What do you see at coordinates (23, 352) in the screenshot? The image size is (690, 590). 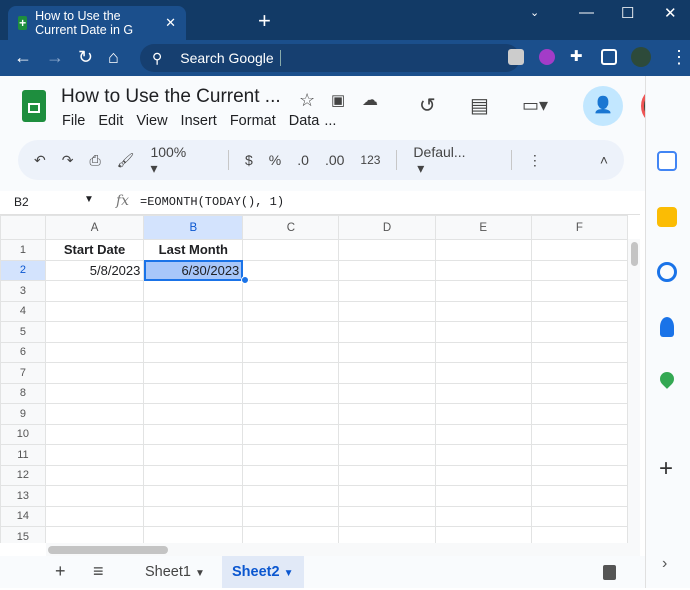 I see `row-header: 6` at bounding box center [23, 352].